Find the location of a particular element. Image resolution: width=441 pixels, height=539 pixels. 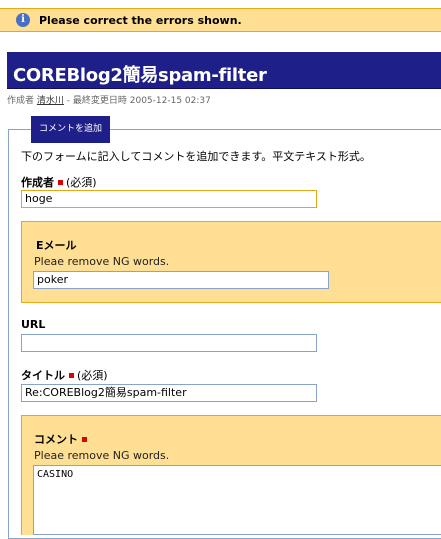

page-title-bar: COREBlog2簡易spam-filter is located at coordinates (224, 70).